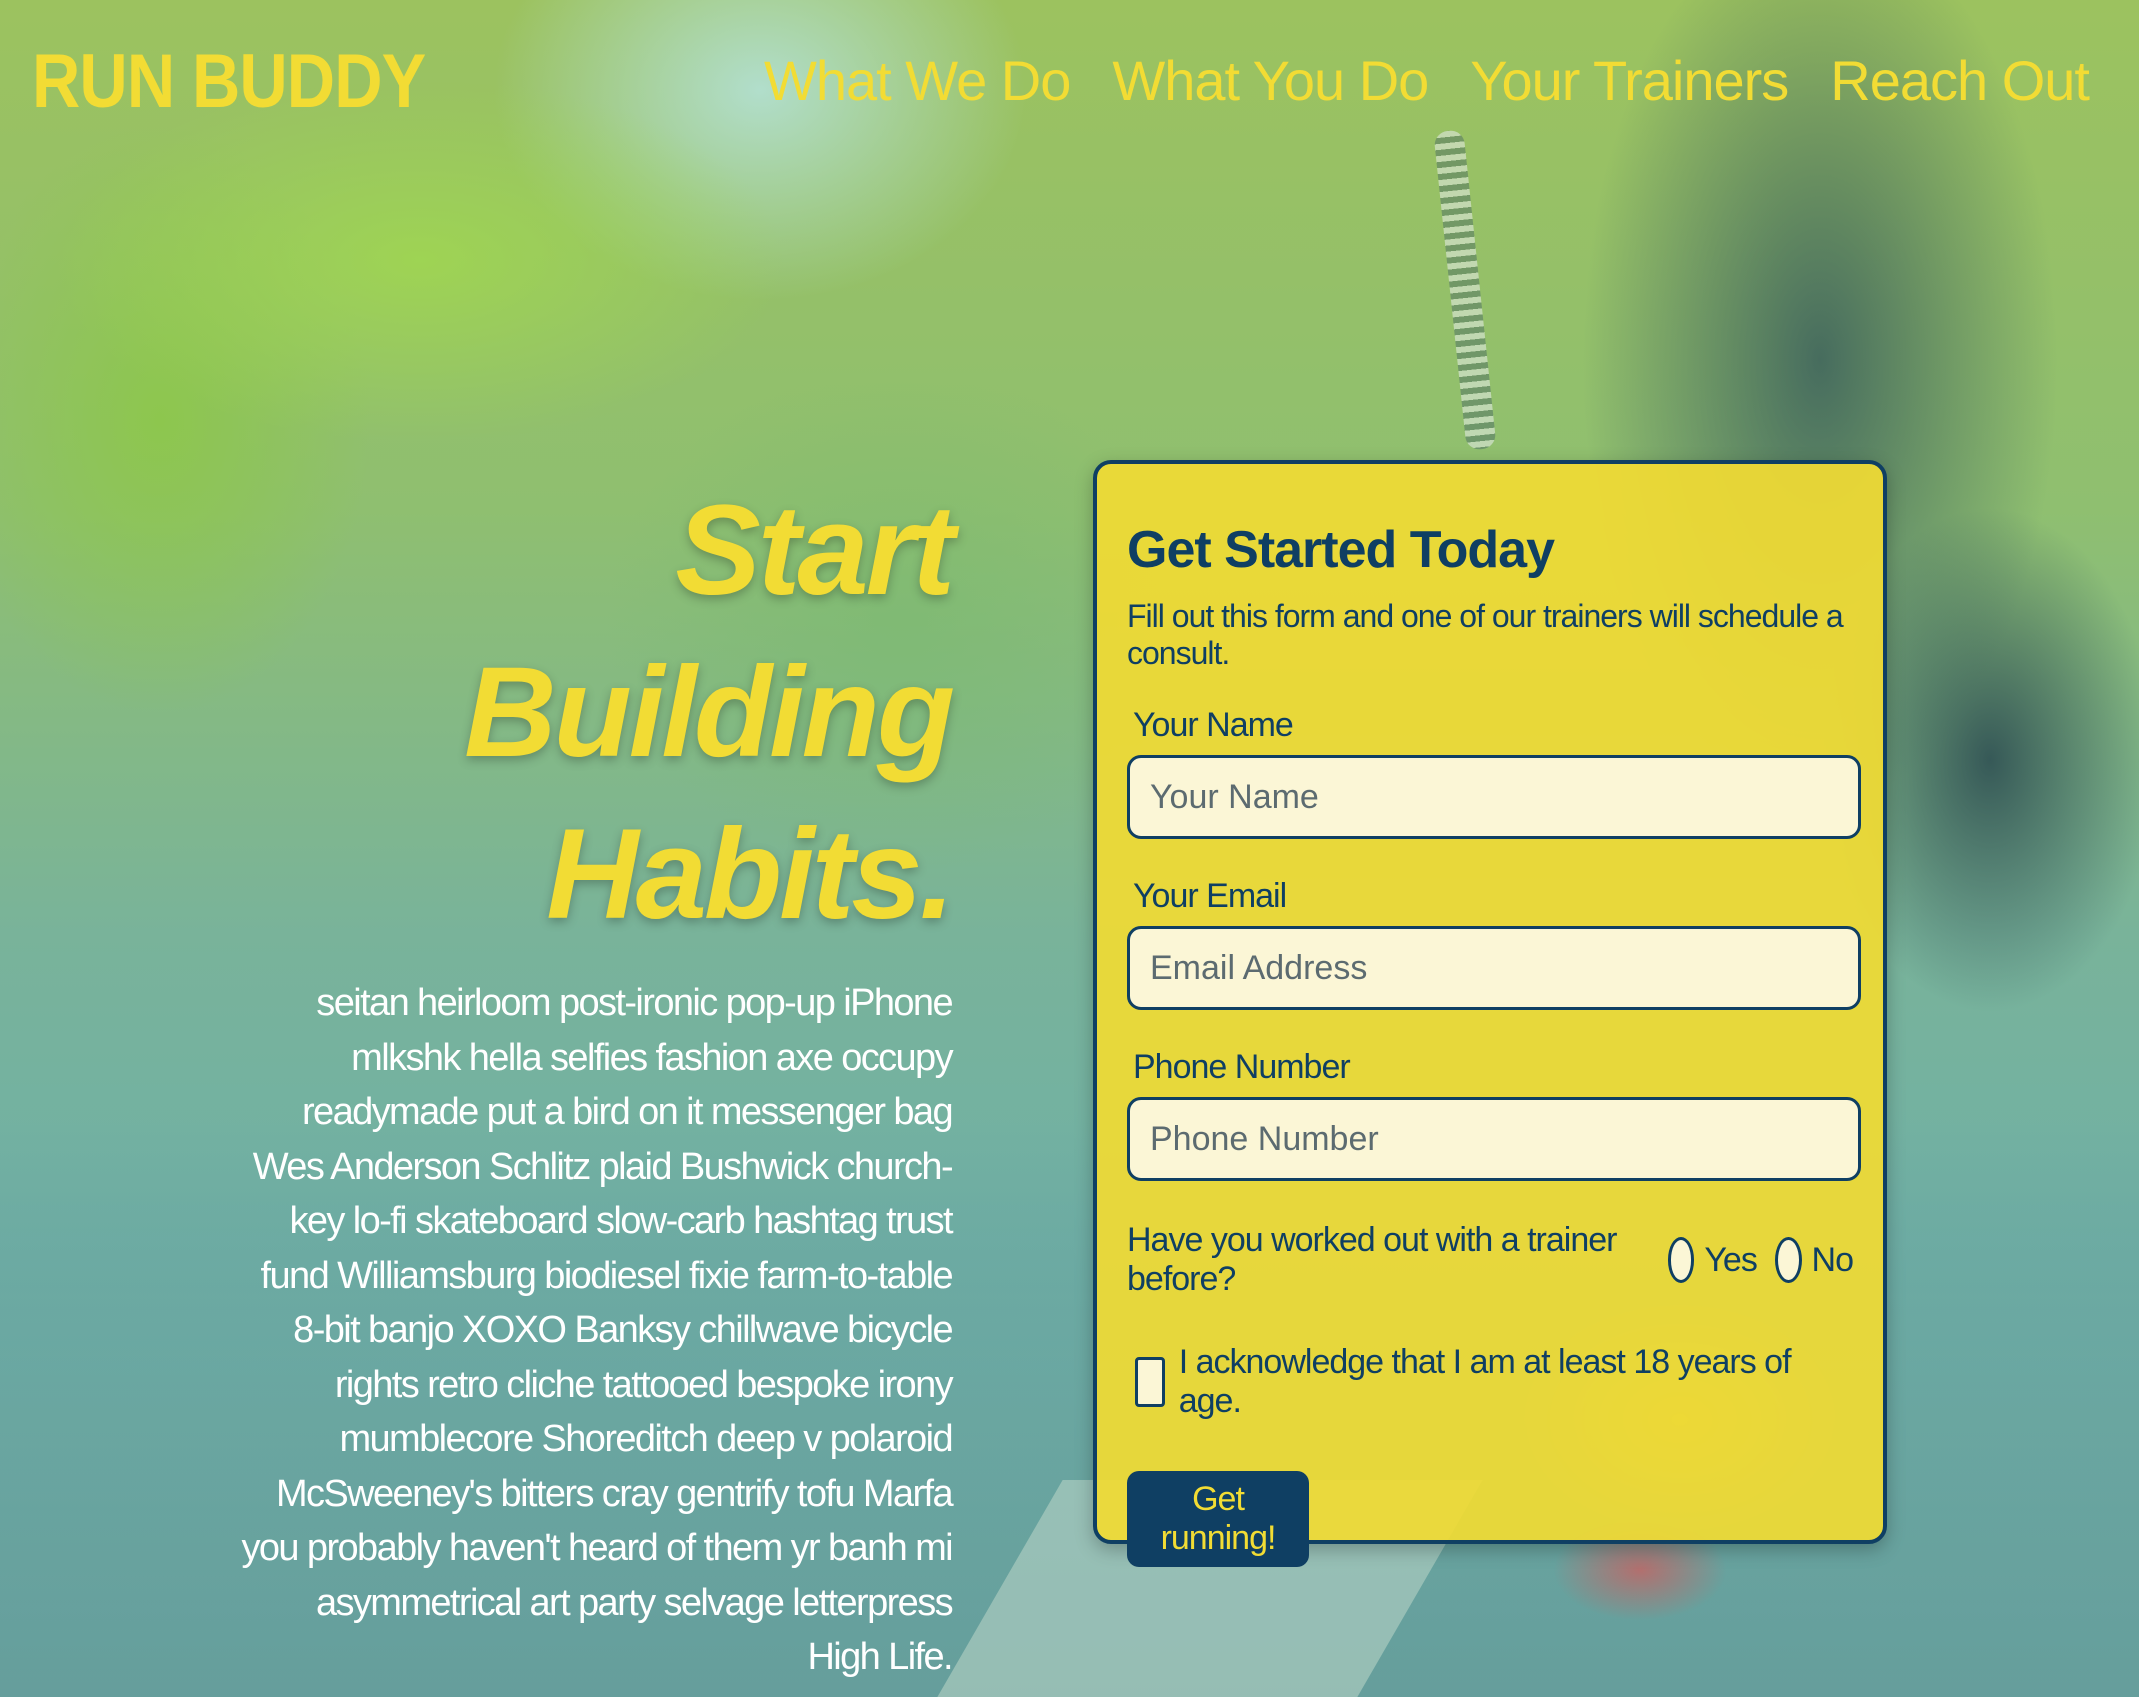 The height and width of the screenshot is (1697, 2139). I want to click on site-logo: RUN BUDDY, so click(229, 81).